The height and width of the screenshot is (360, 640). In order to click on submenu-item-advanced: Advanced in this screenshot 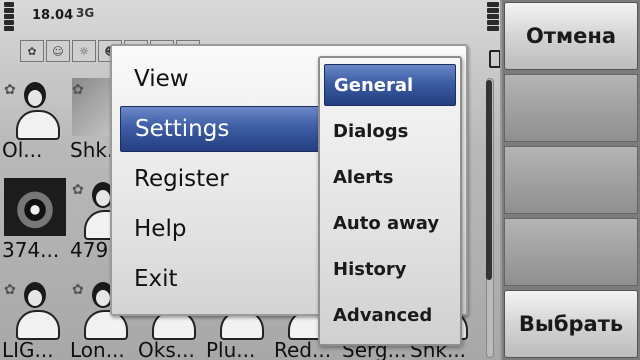, I will do `click(390, 315)`.